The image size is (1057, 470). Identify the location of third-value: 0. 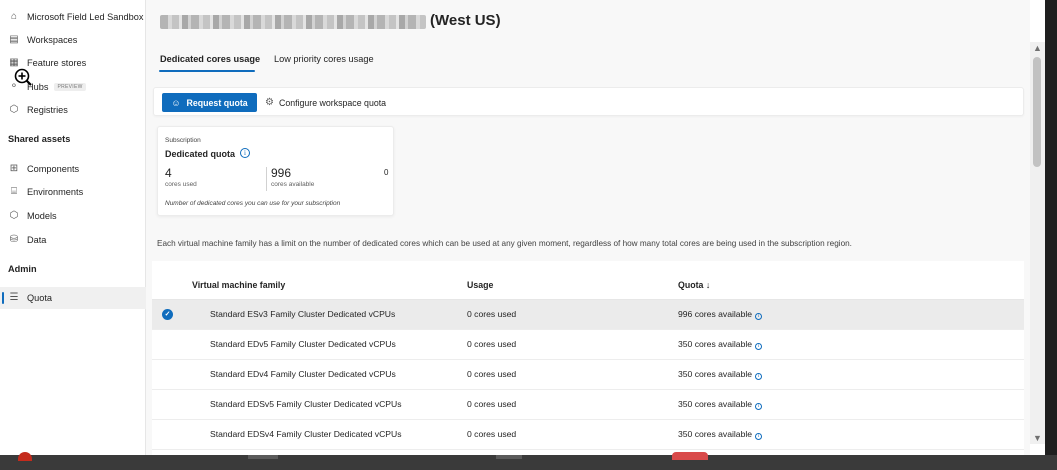
(386, 172).